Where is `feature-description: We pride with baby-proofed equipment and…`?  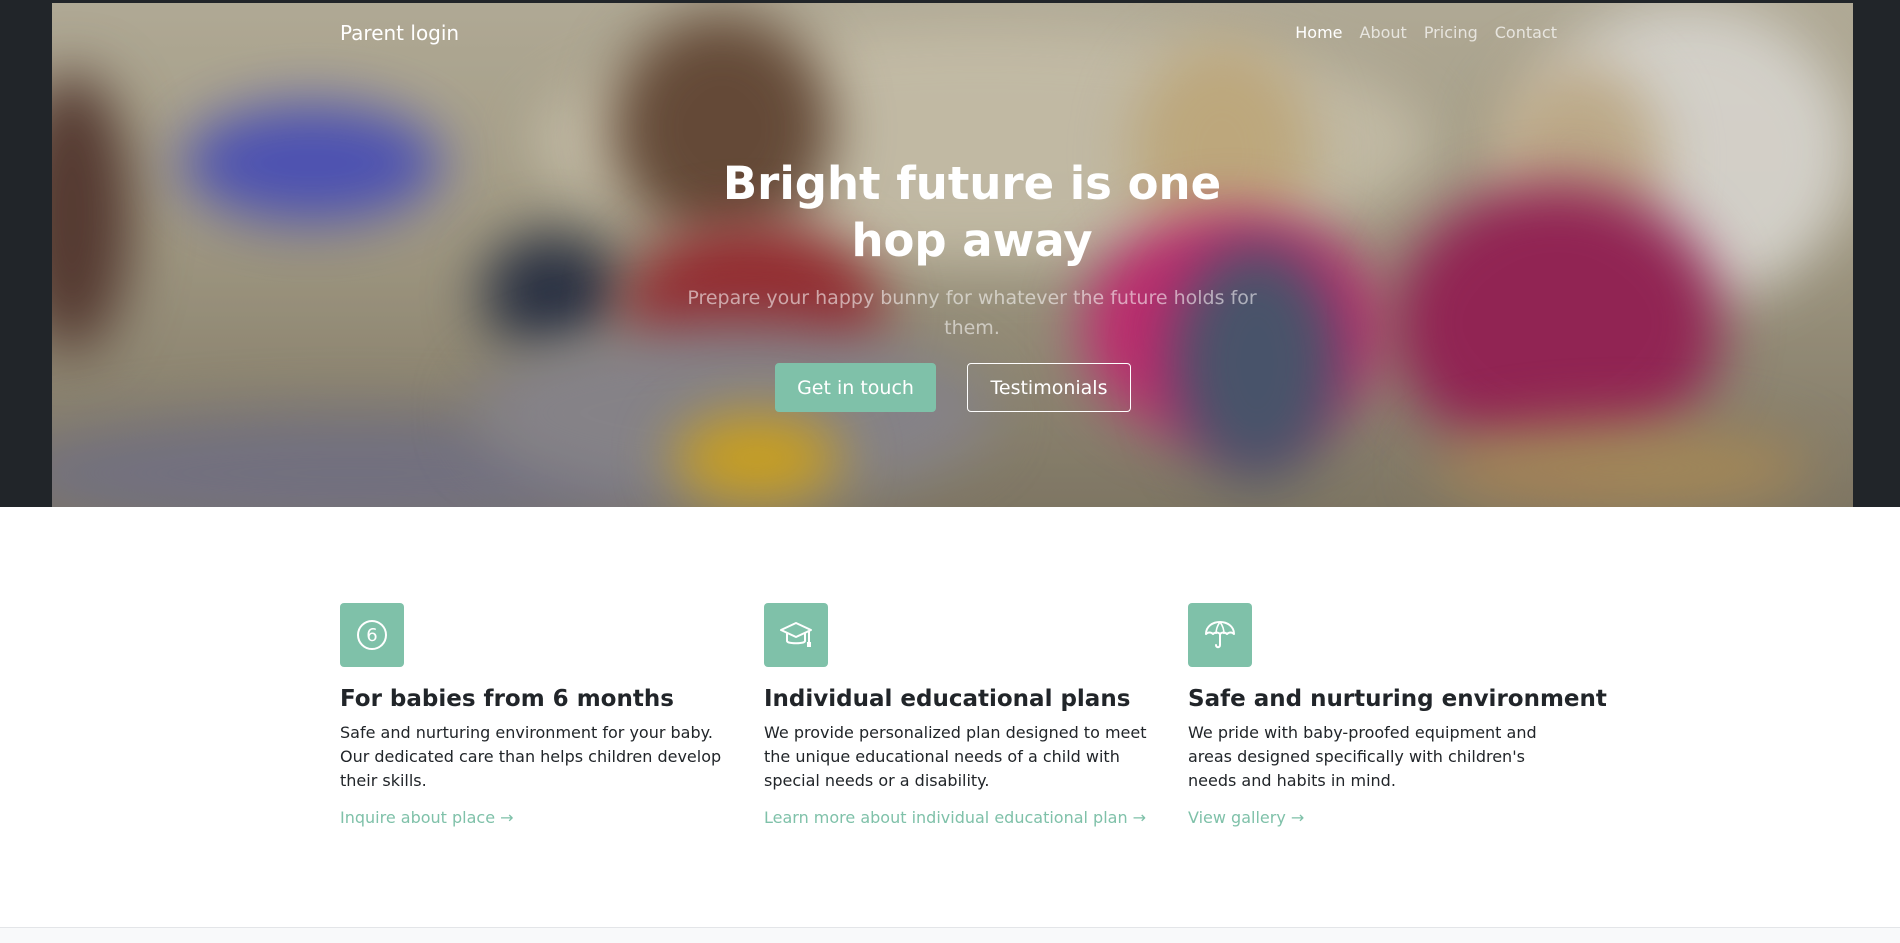 feature-description: We pride with baby-proofed equipment and… is located at coordinates (1362, 756).